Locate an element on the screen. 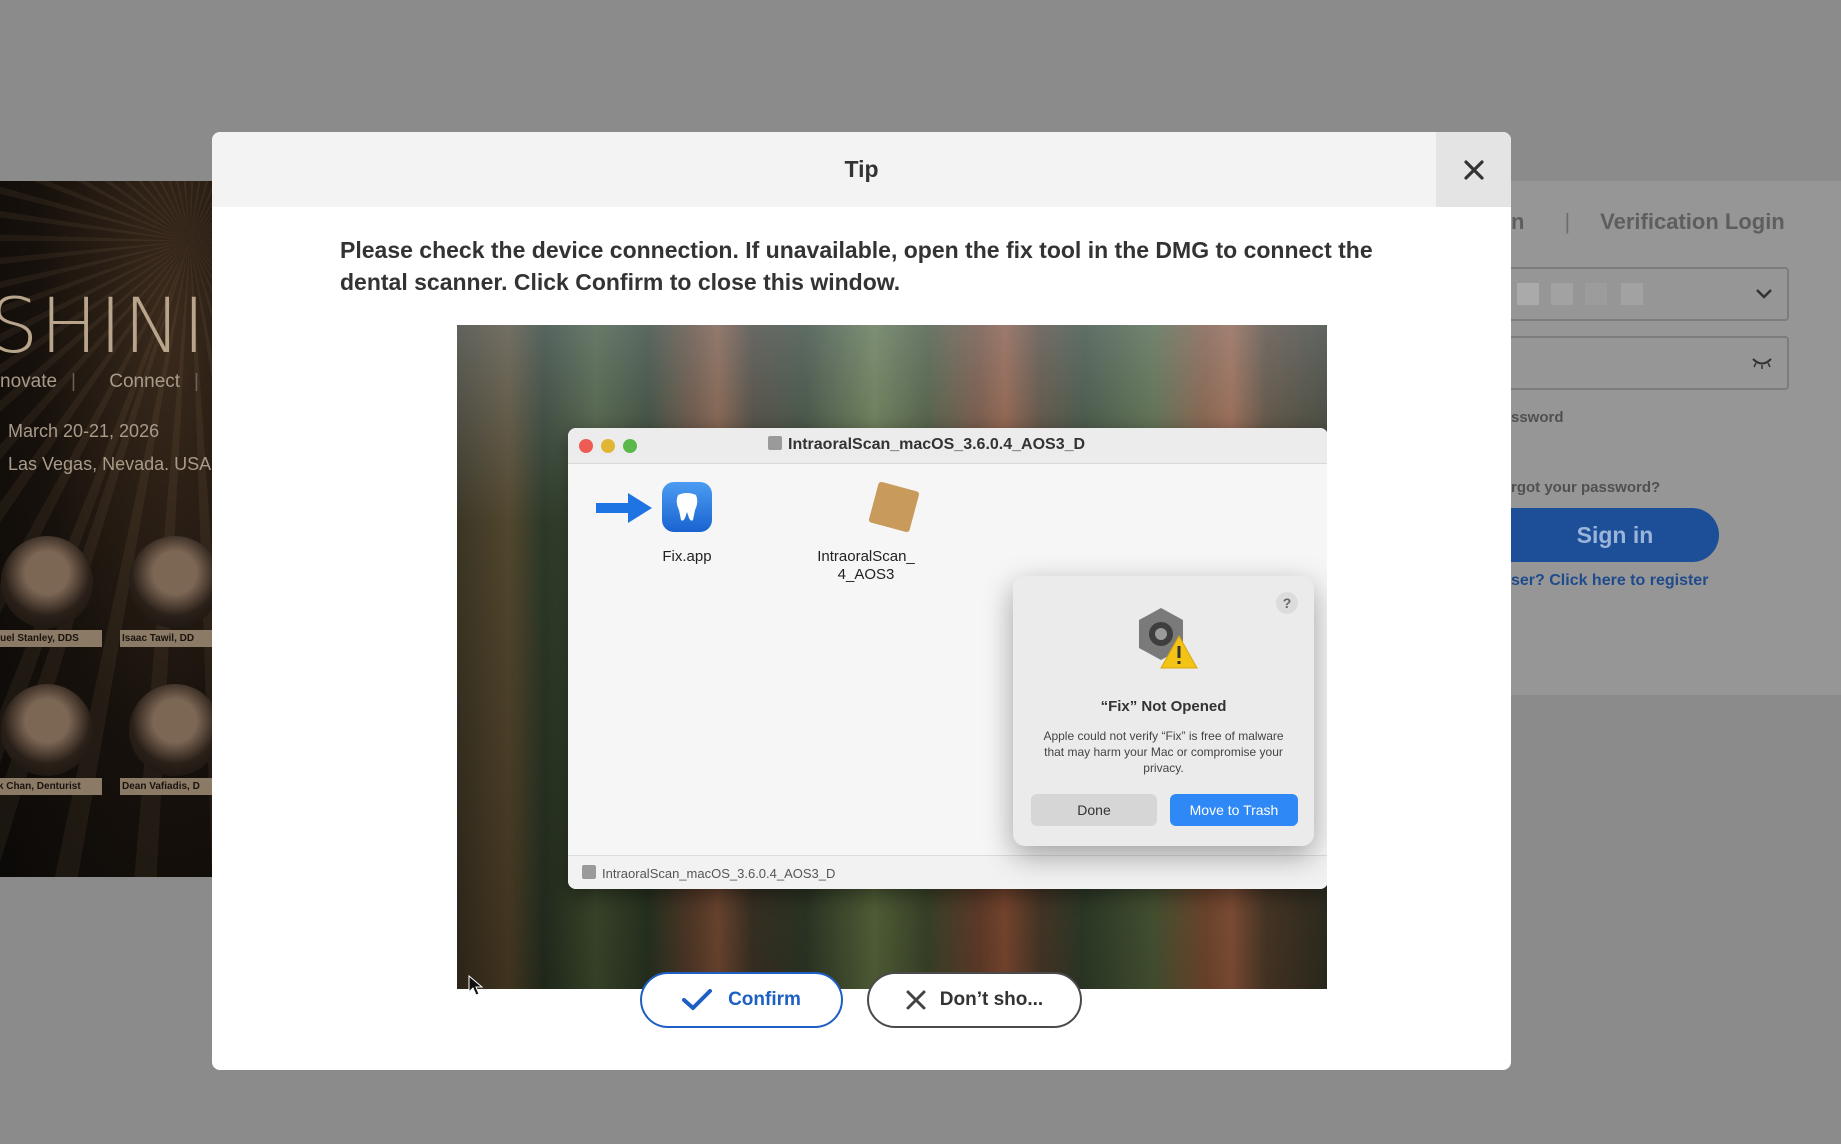  banner-tagline: novate| Connect| Ac is located at coordinates (99, 381).